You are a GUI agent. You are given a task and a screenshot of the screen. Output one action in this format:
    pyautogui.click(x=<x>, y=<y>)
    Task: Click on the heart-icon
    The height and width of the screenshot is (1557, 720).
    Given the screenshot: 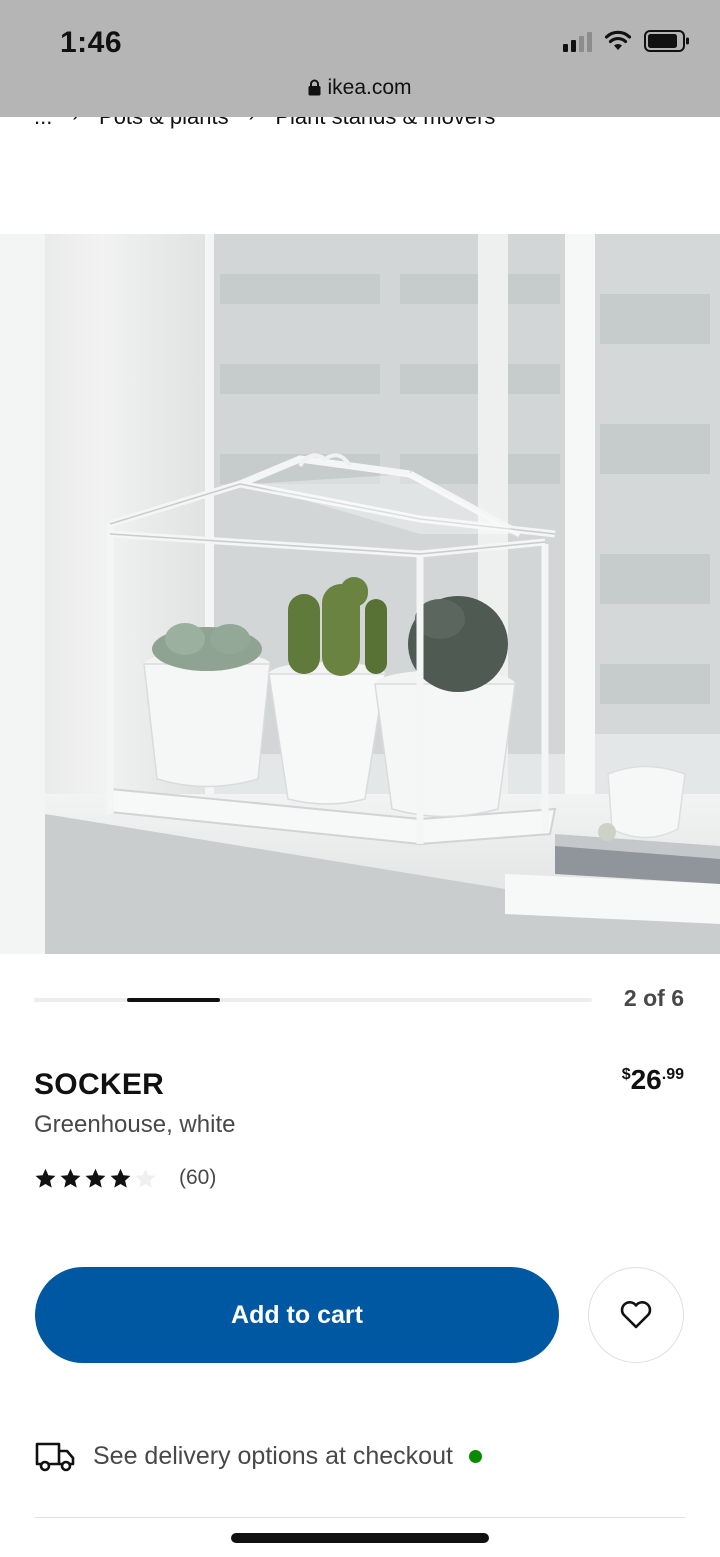 What is the action you would take?
    pyautogui.click(x=636, y=1315)
    